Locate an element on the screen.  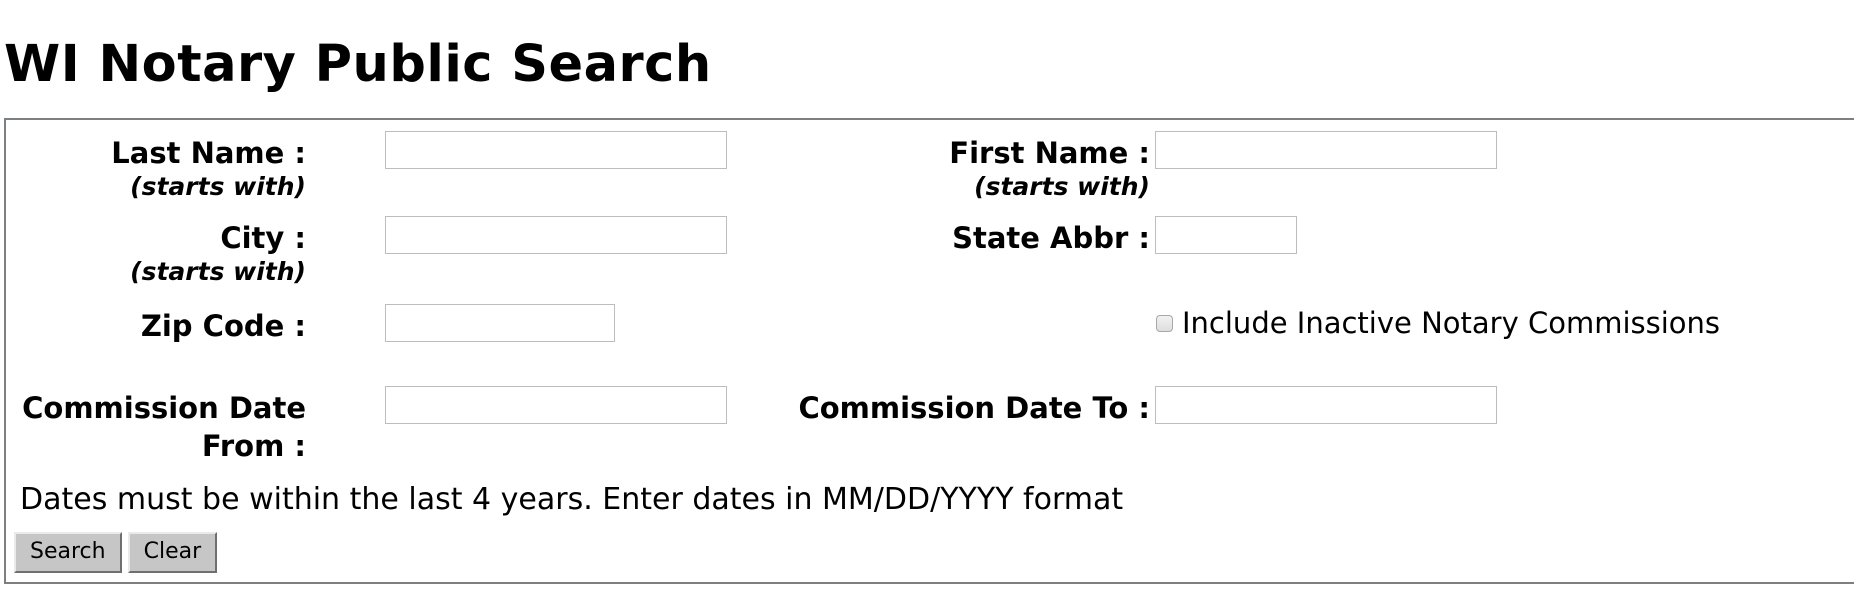
last-name-label: Last Name : is located at coordinates (208, 153).